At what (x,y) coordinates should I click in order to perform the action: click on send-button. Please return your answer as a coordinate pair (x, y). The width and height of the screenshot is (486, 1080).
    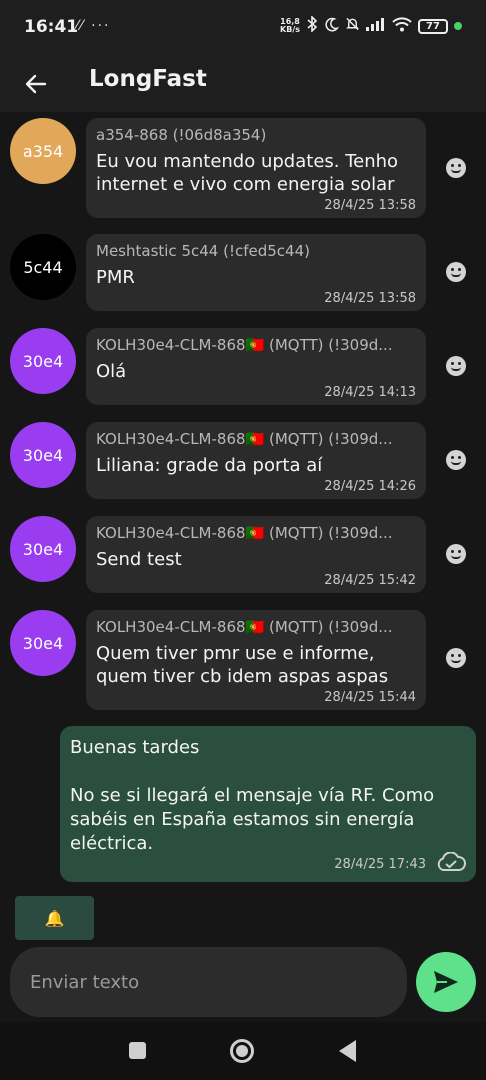
    Looking at the image, I should click on (446, 982).